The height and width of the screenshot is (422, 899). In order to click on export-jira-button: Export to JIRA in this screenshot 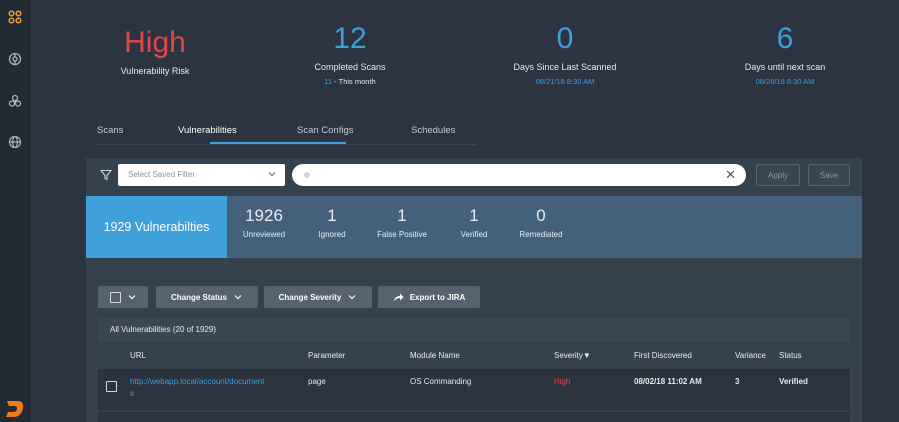, I will do `click(429, 297)`.